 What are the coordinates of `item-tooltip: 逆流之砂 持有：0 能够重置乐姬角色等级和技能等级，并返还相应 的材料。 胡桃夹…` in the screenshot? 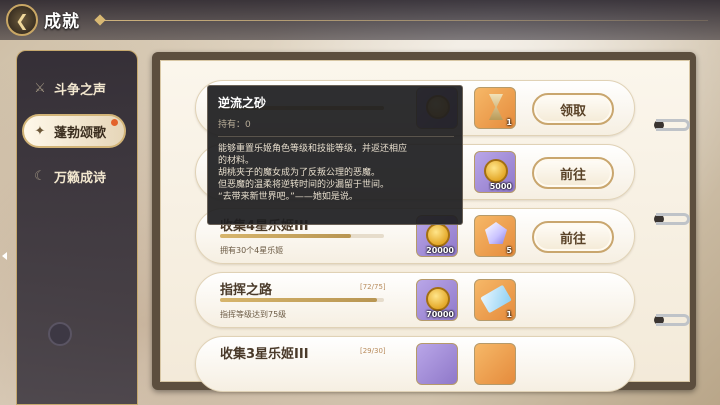 It's located at (335, 155).